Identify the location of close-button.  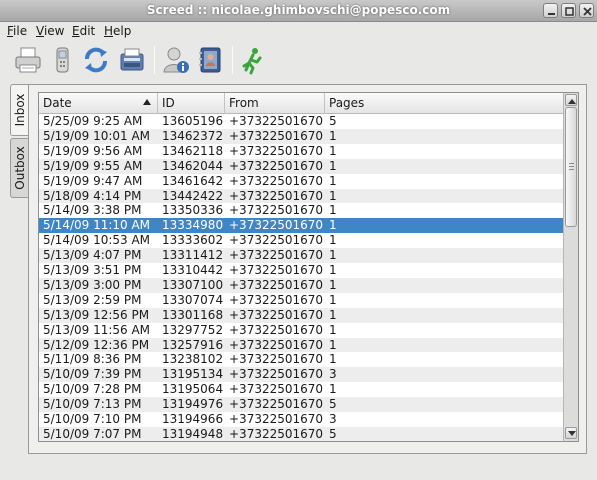
(586, 10).